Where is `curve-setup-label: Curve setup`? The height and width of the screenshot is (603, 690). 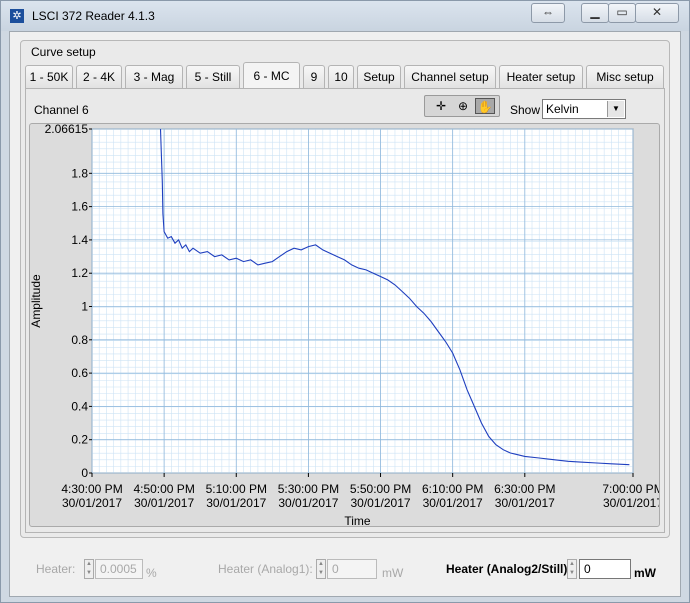 curve-setup-label: Curve setup is located at coordinates (63, 52).